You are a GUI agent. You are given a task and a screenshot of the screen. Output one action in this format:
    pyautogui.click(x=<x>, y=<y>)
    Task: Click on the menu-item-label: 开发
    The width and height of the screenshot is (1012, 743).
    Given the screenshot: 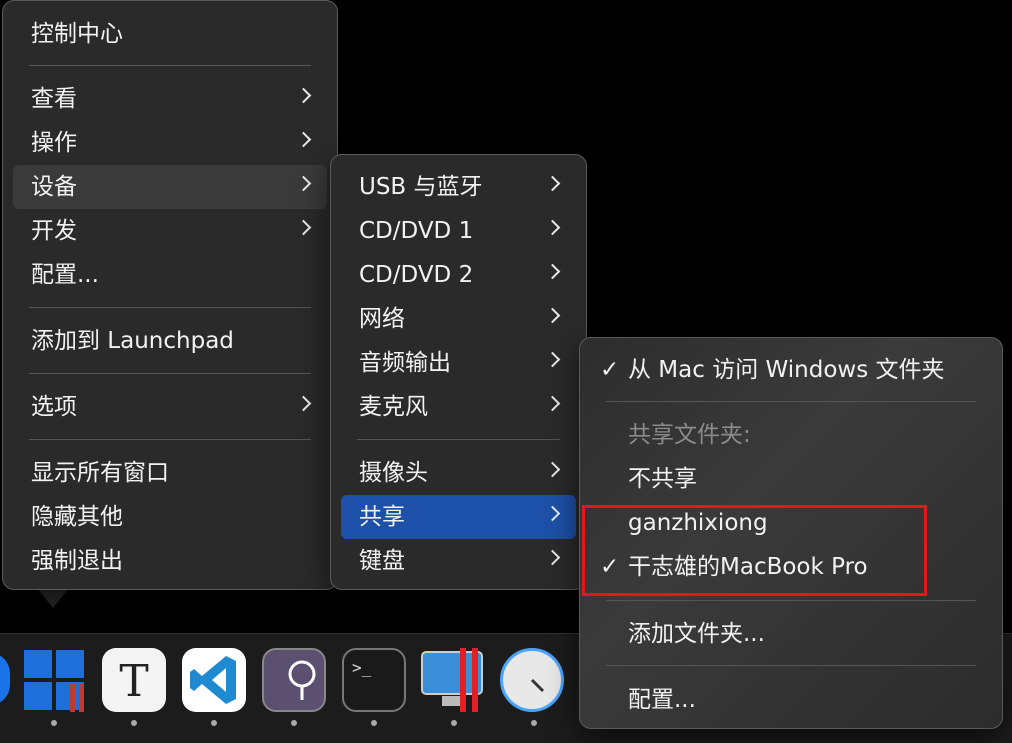 What is the action you would take?
    pyautogui.click(x=54, y=231)
    